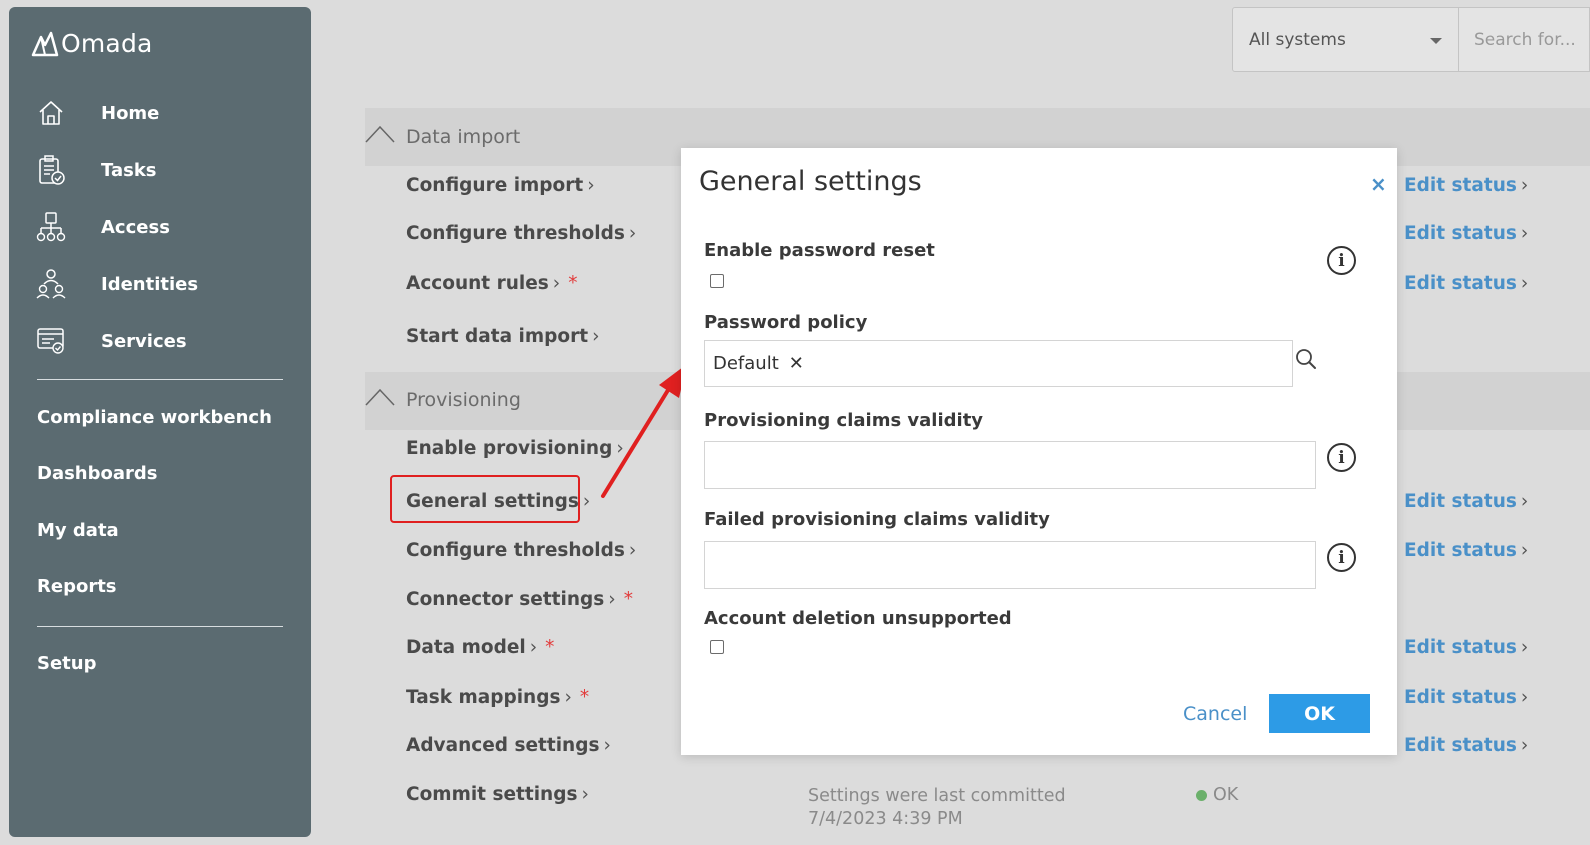 This screenshot has height=845, width=1590. I want to click on annotation-highlight-box, so click(485, 499).